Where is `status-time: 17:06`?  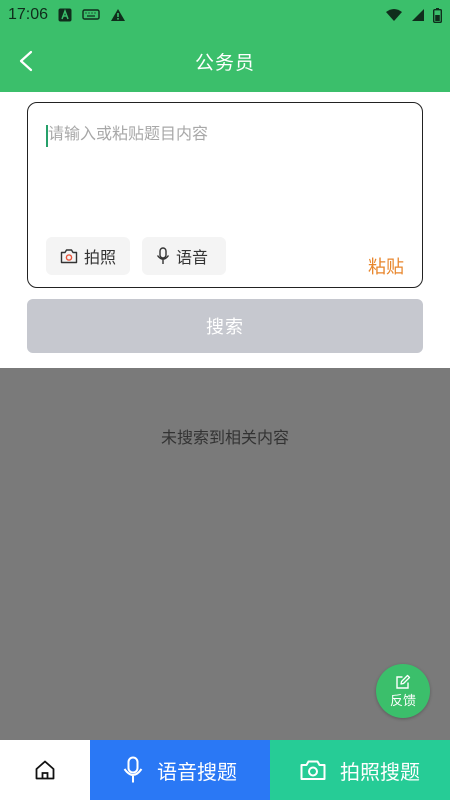
status-time: 17:06 is located at coordinates (28, 14).